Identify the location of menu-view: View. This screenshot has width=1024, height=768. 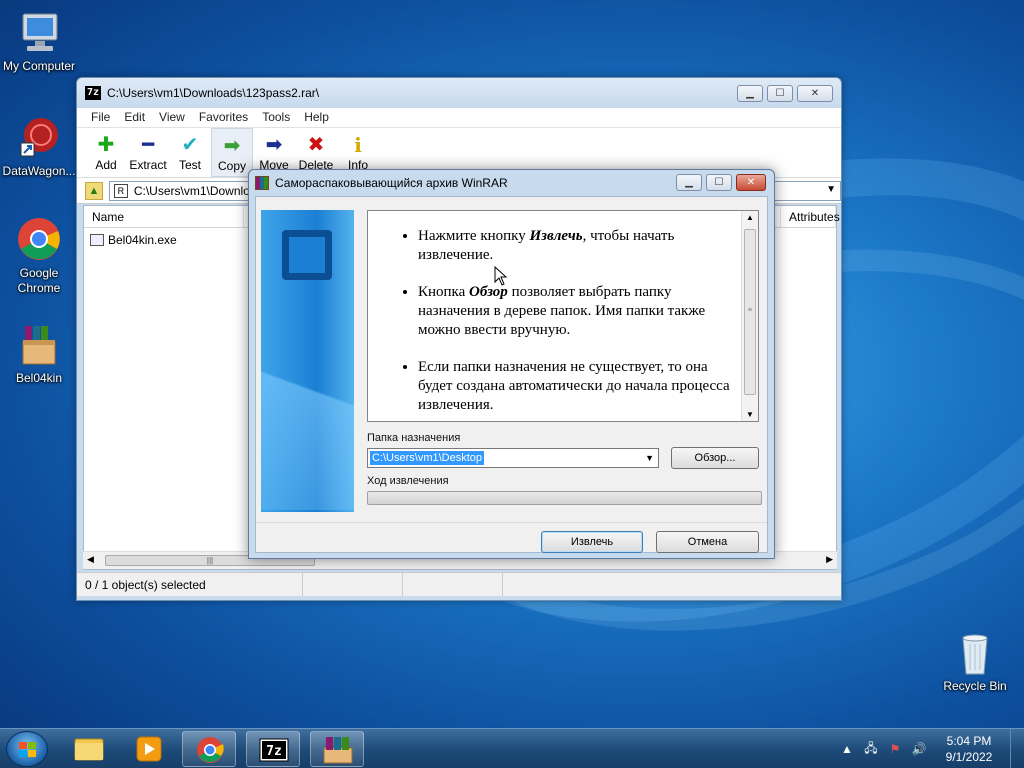
(173, 117).